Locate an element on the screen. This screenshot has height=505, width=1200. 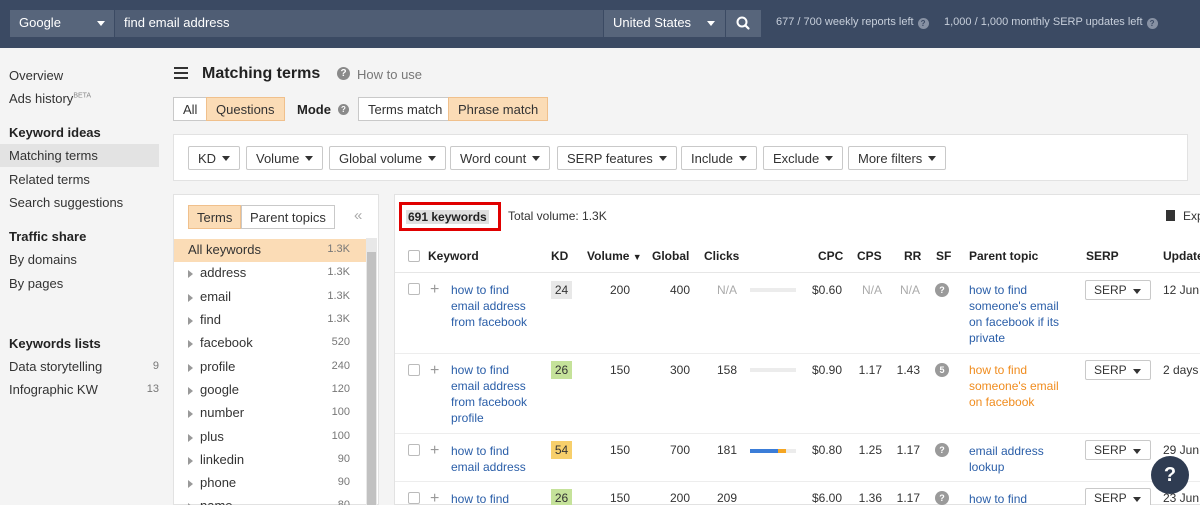
column-header-global: Global is located at coordinates (670, 256).